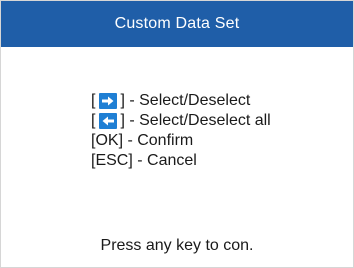 Image resolution: width=354 pixels, height=268 pixels. Describe the element at coordinates (177, 245) in the screenshot. I see `footer-prompt: Press any key to con.` at that location.